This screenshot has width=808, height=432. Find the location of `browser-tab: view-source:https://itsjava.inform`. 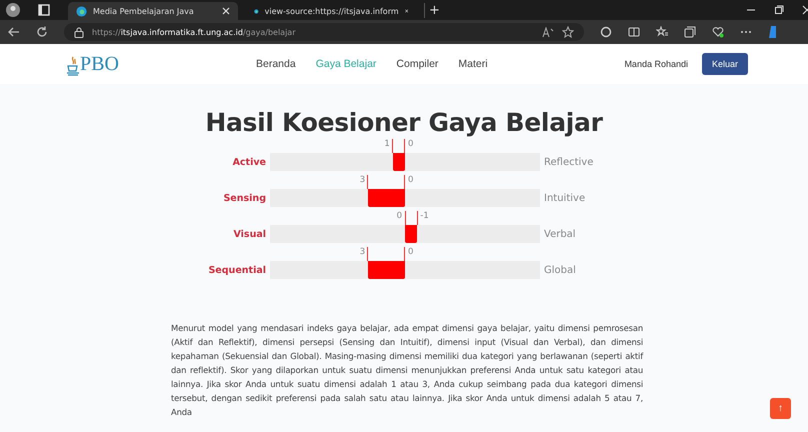

browser-tab: view-source:https://itsjava.inform is located at coordinates (331, 11).